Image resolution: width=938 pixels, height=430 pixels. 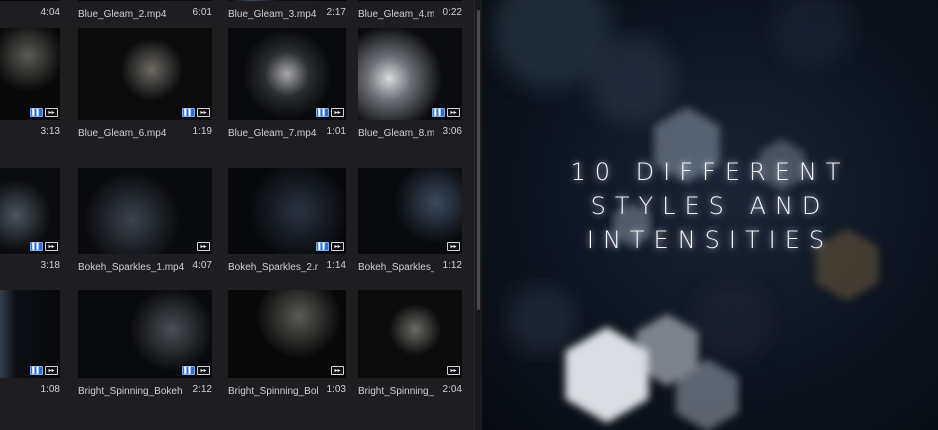 I want to click on clip-item: ▌▌▸▸ kehl 1:08, so click(x=30, y=347).